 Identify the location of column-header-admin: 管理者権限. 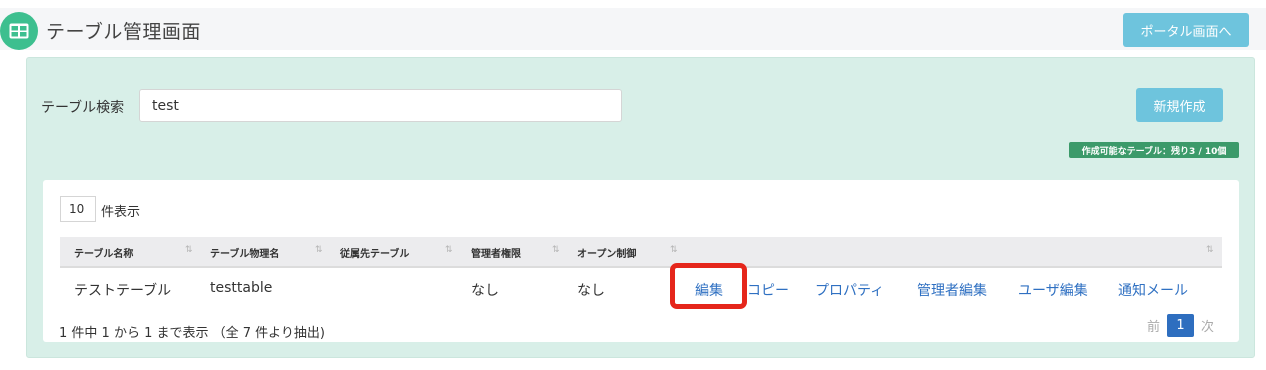
(496, 252).